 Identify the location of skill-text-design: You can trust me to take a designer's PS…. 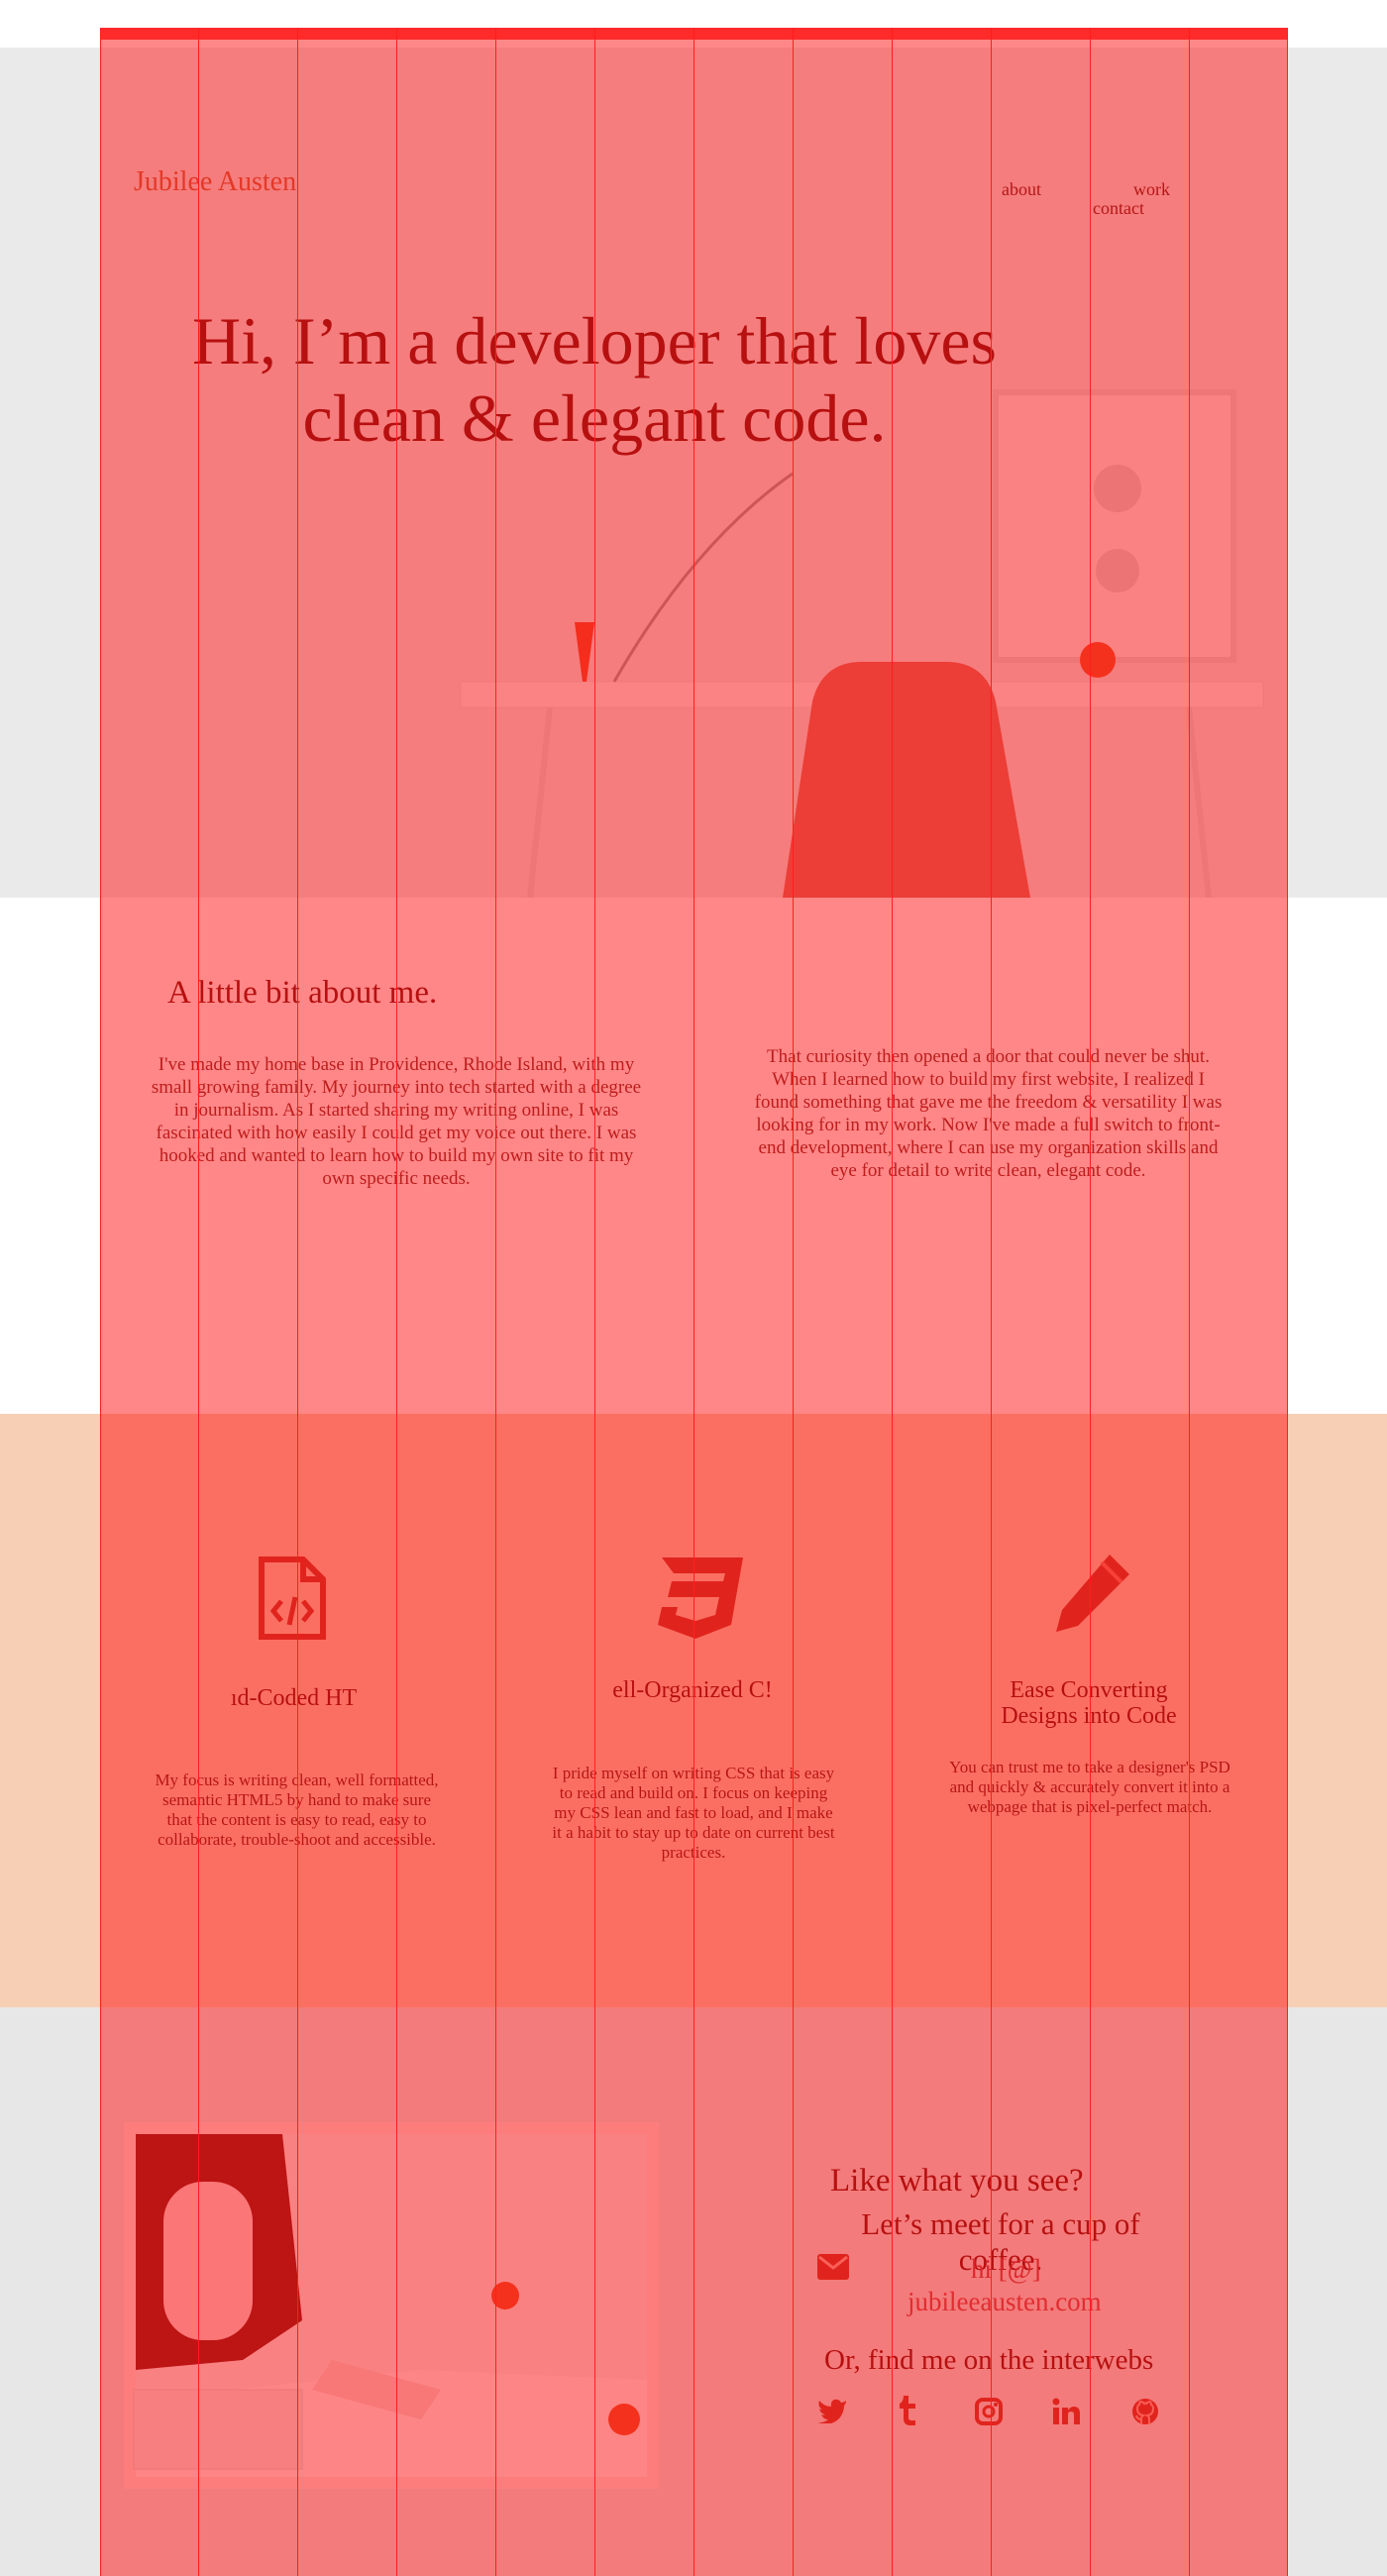
(1089, 1787).